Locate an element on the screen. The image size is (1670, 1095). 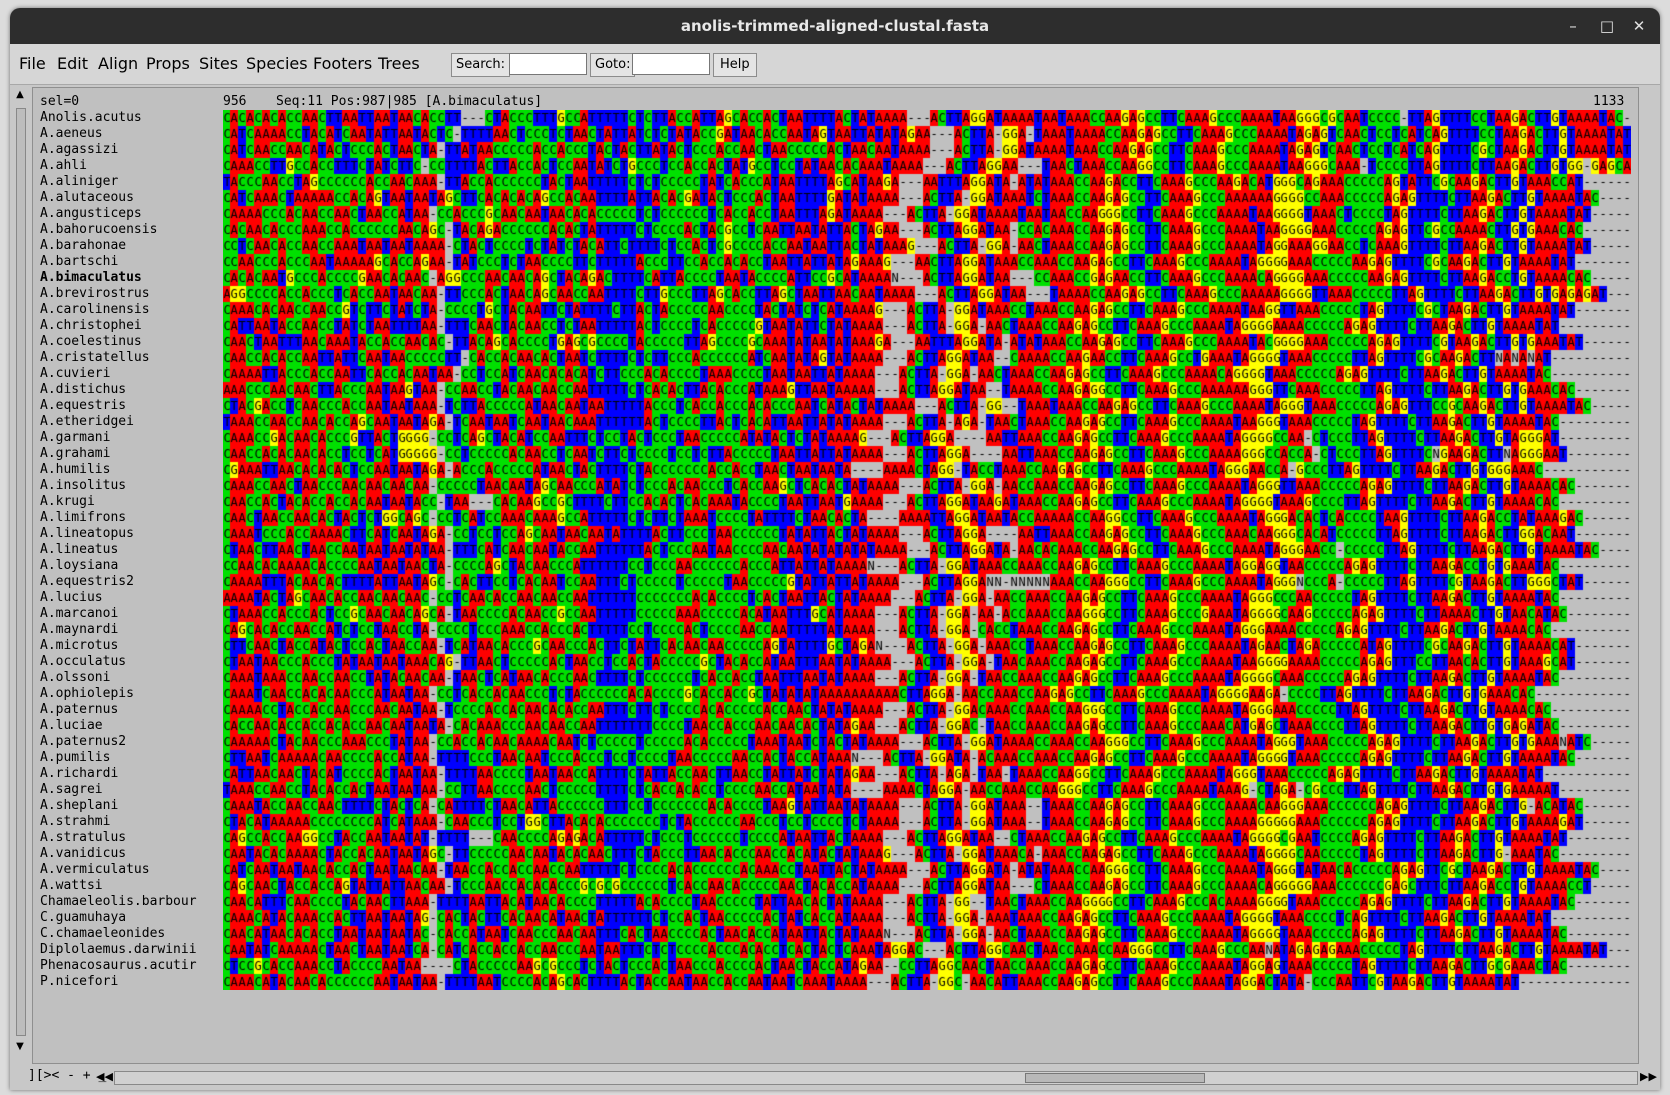
scroll-top-icon: ▲ is located at coordinates (20, 95).